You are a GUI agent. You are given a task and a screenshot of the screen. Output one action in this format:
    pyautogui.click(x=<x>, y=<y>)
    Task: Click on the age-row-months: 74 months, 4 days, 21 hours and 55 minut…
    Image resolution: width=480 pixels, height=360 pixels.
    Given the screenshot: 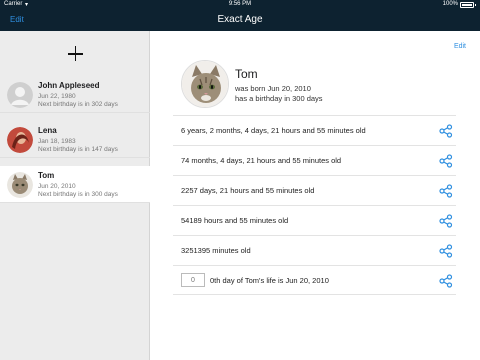 What is the action you would take?
    pyautogui.click(x=314, y=160)
    